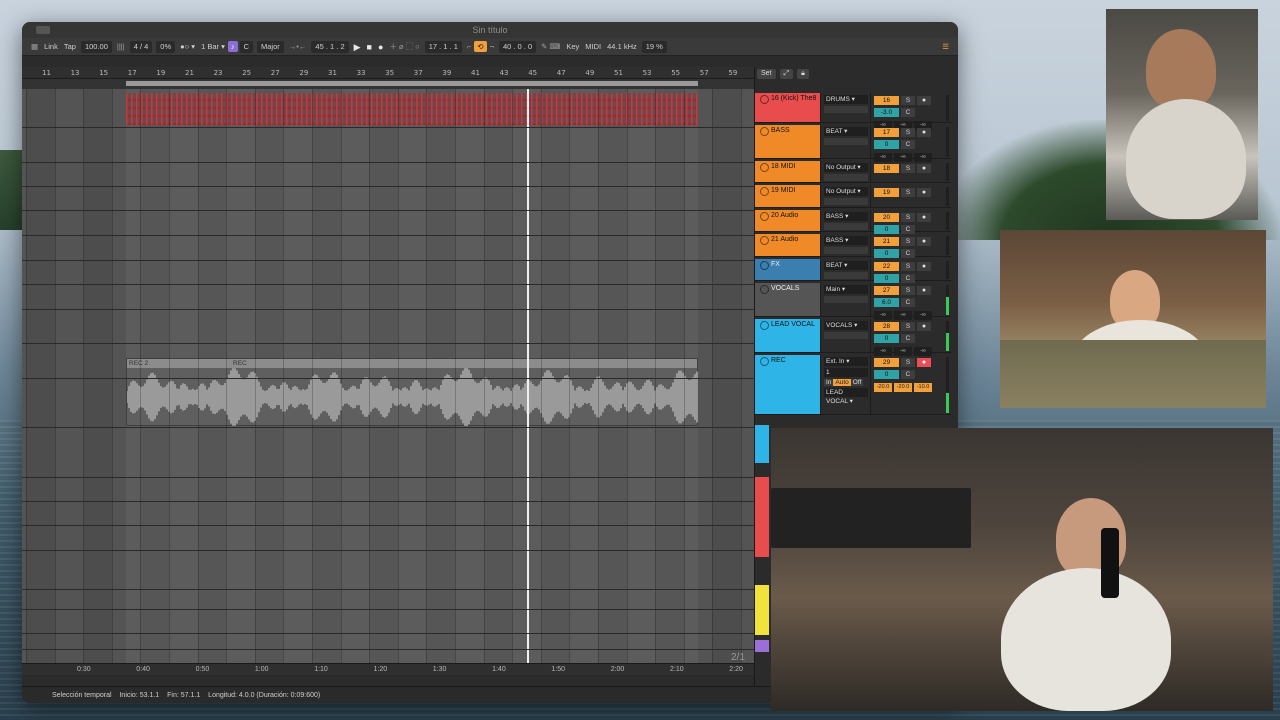 This screenshot has height=720, width=1280. I want to click on send-level-field: -10.0, so click(923, 387).